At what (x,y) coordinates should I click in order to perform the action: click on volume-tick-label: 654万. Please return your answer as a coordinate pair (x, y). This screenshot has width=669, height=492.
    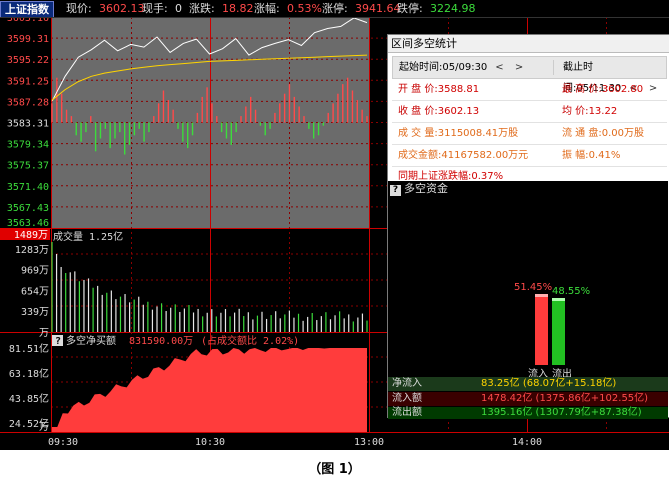
    Looking at the image, I should click on (35, 291).